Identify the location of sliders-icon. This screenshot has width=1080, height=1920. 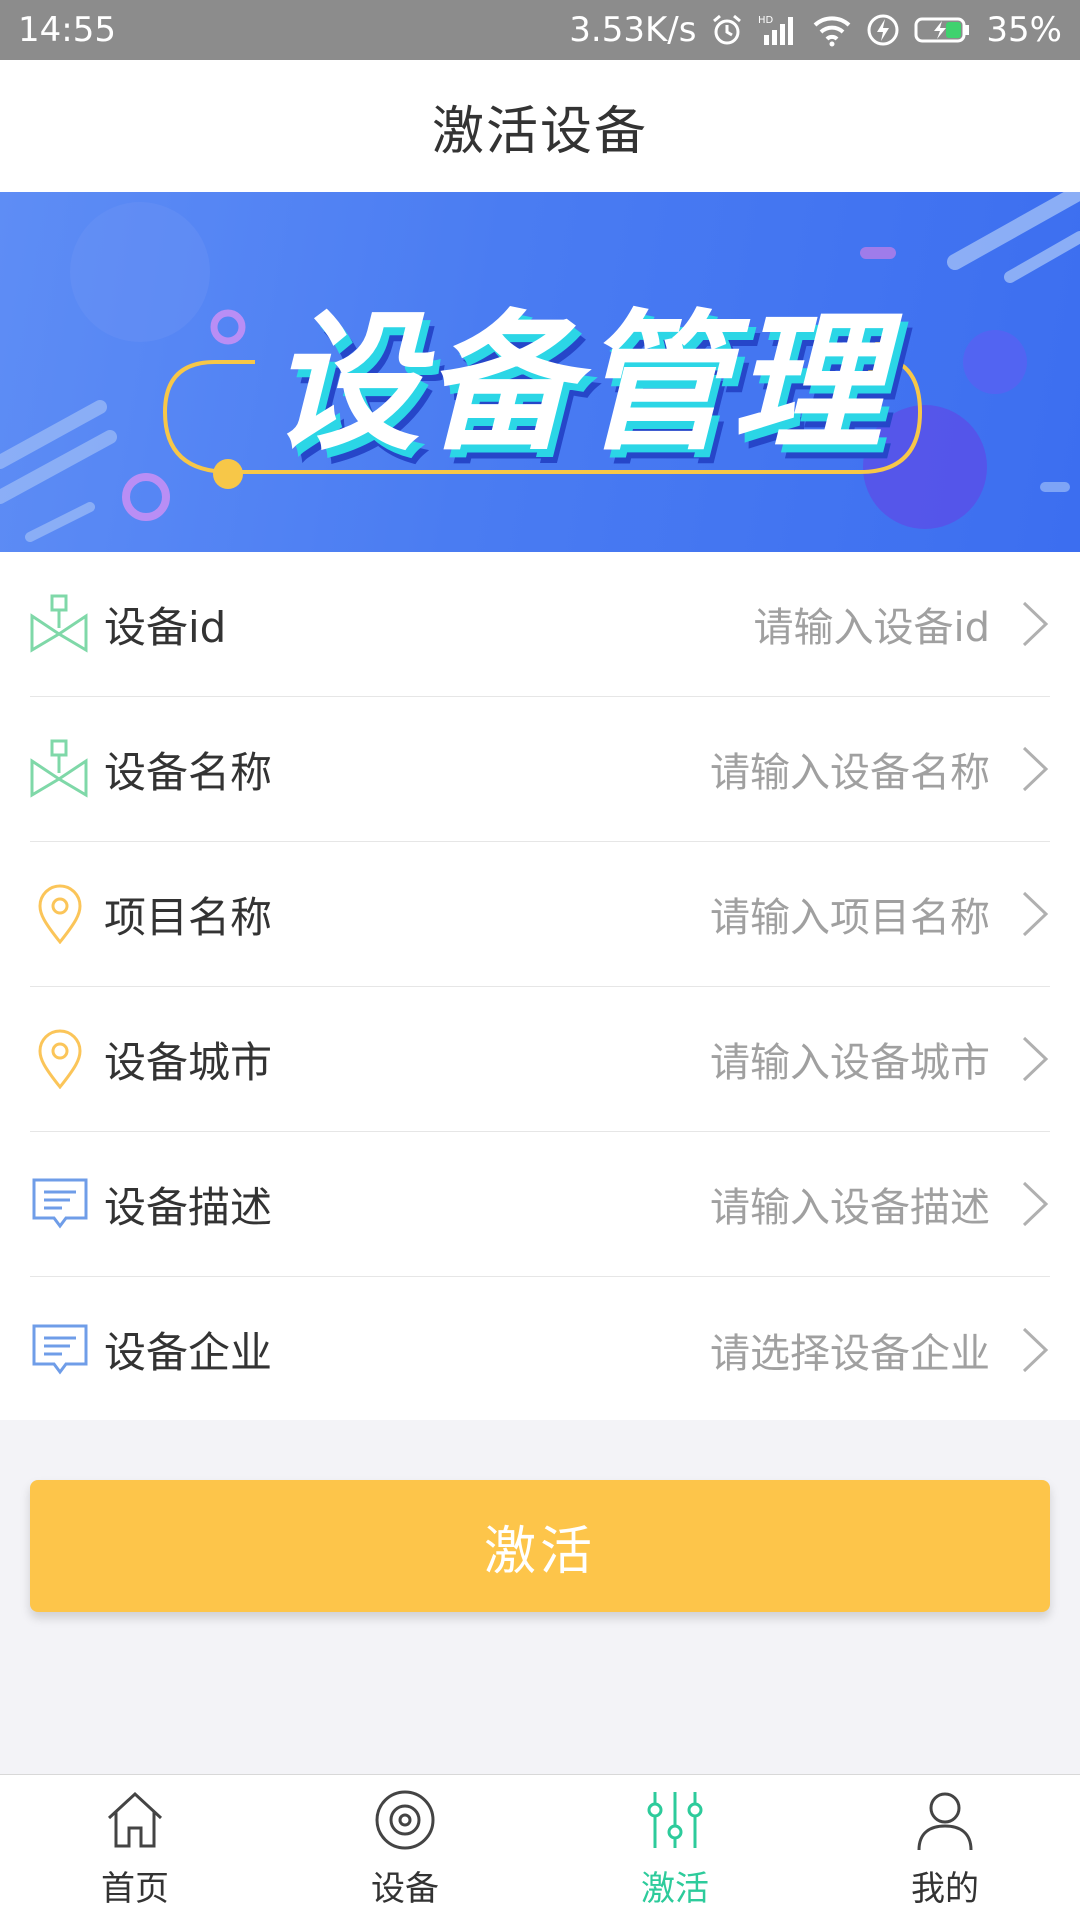
(675, 1820).